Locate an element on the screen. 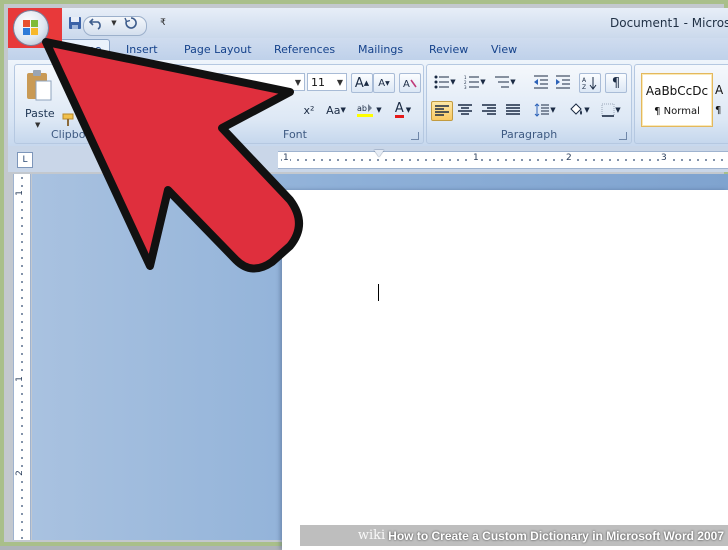 The height and width of the screenshot is (550, 728). ruler-row: L 1 1 2 3 is located at coordinates (368, 159).